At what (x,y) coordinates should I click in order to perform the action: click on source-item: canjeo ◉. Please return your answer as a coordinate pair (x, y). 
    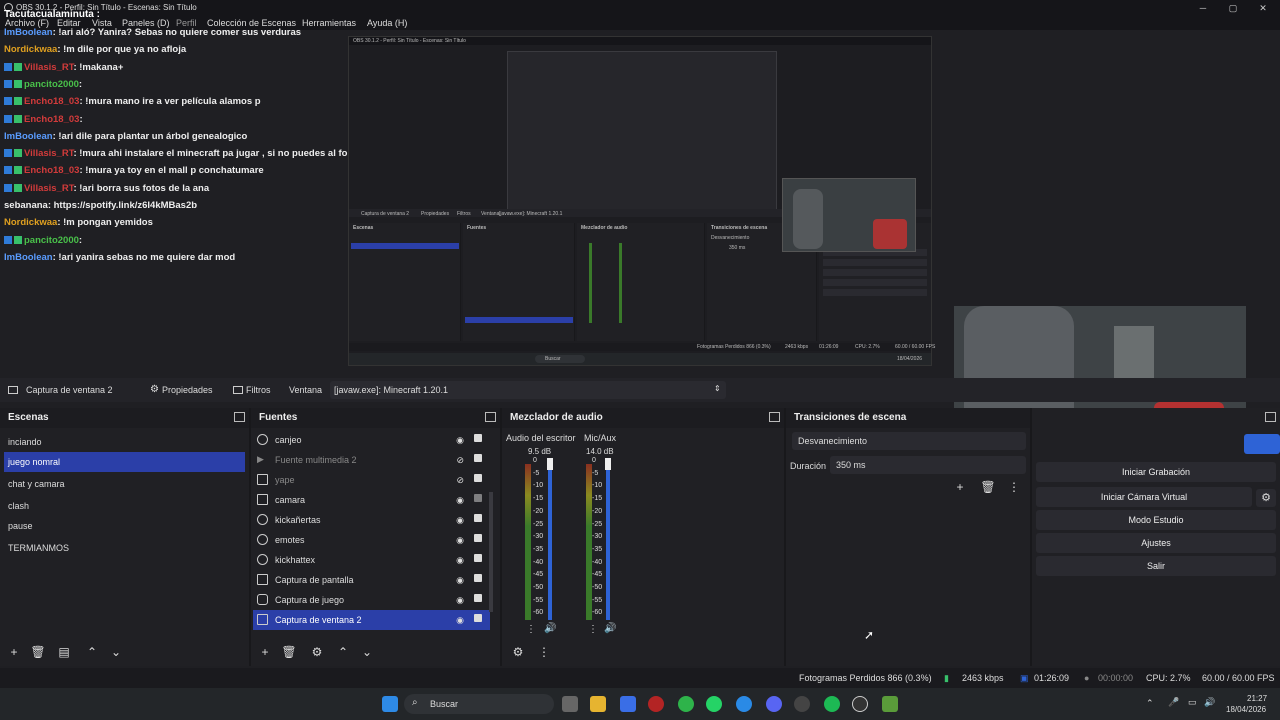
    Looking at the image, I should click on (371, 440).